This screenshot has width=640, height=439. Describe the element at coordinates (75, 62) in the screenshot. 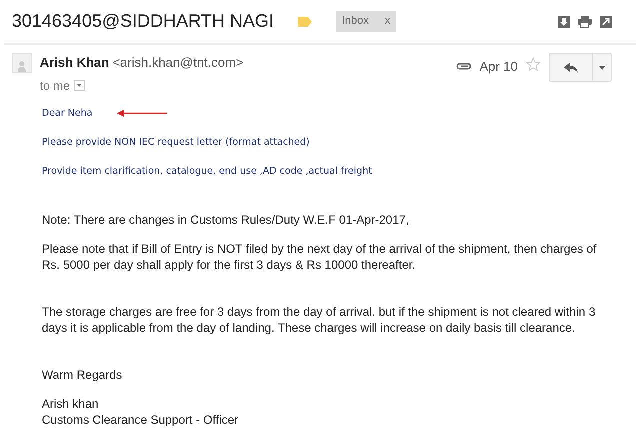

I see `sender-name: Arish Khan` at that location.